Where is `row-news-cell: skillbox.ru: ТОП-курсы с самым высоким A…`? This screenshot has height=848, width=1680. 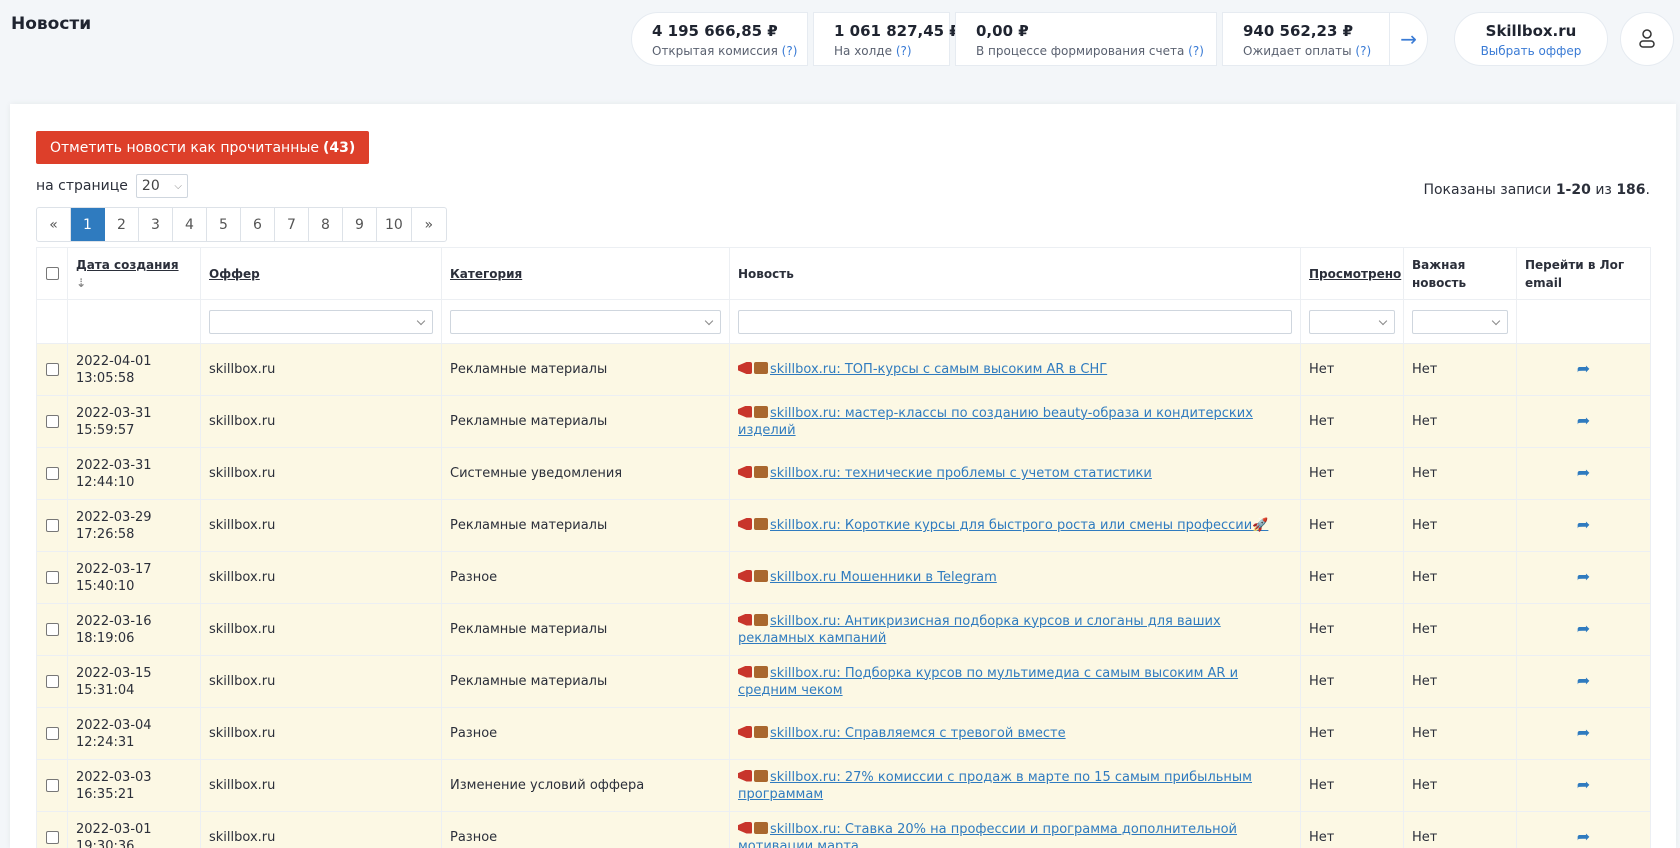 row-news-cell: skillbox.ru: ТОП-курсы с самым высоким A… is located at coordinates (1015, 369).